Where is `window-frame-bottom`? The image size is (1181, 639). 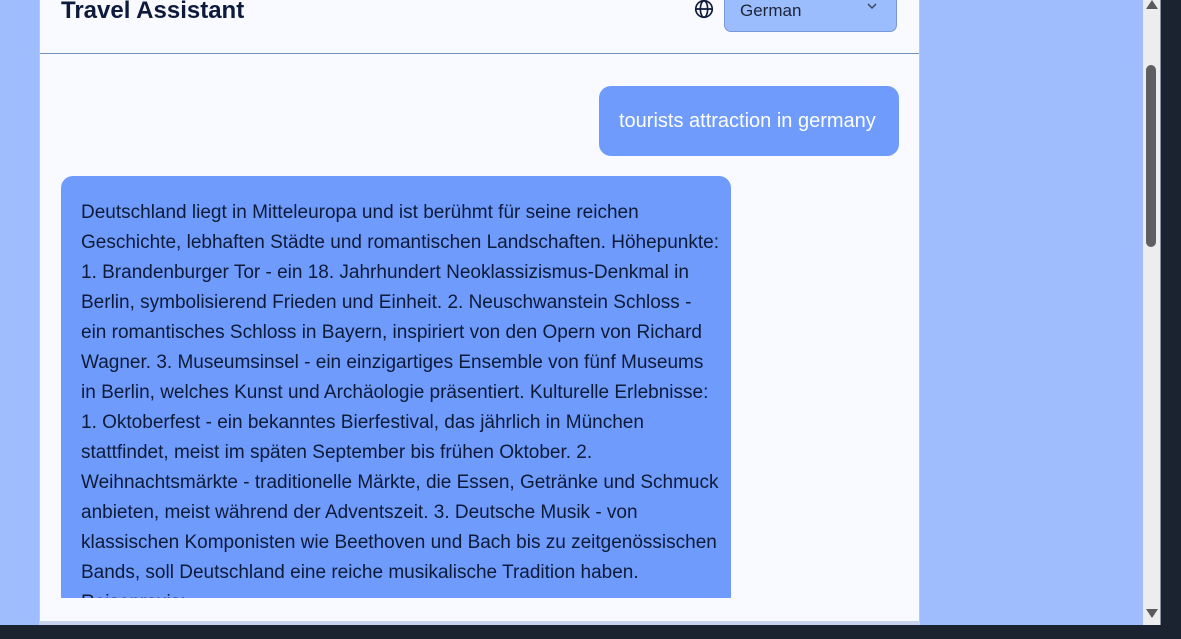
window-frame-bottom is located at coordinates (590, 632).